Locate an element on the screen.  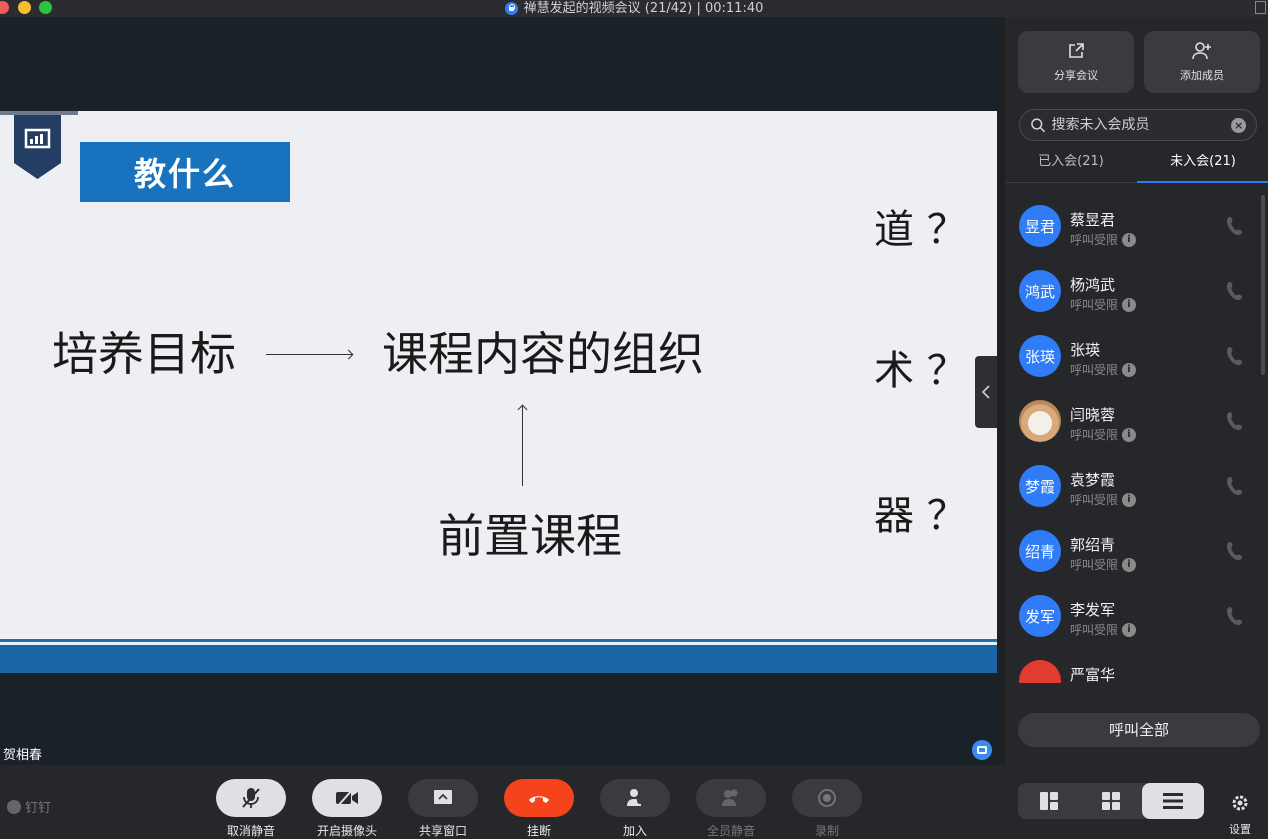
avatar: 绍青 is located at coordinates (1040, 551).